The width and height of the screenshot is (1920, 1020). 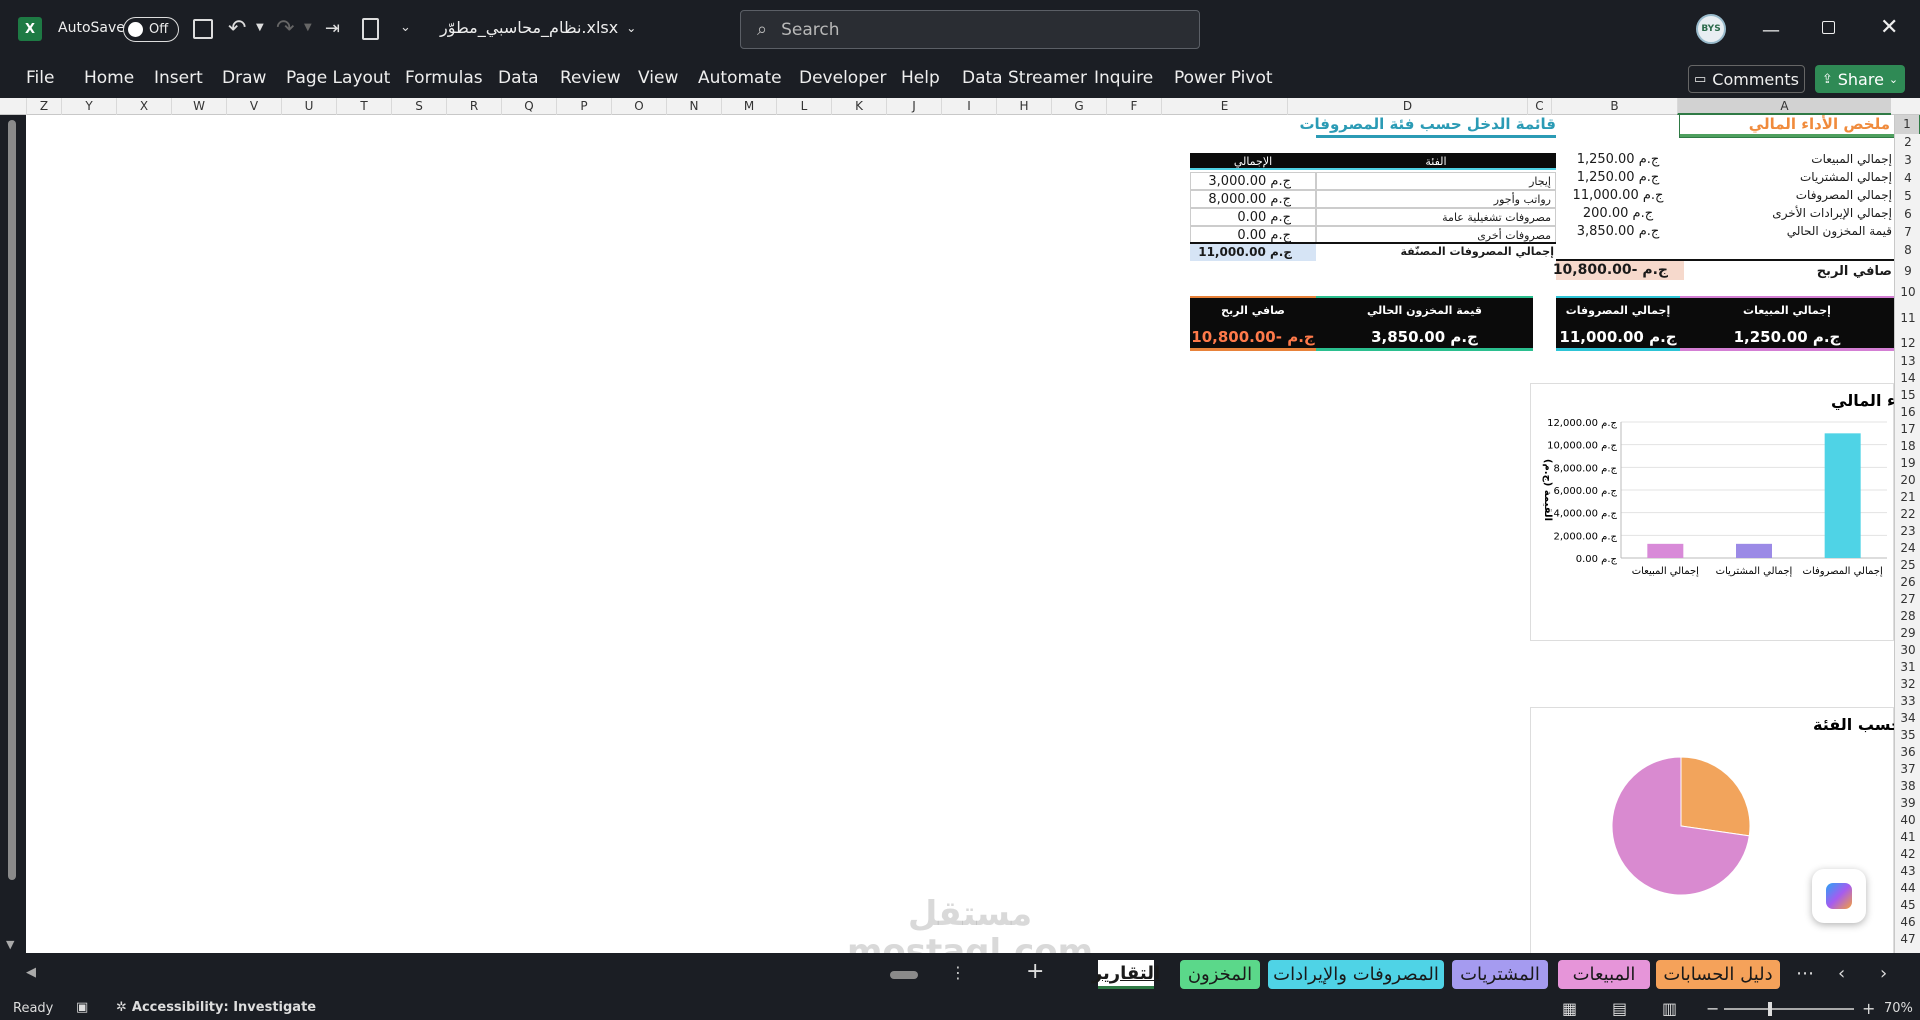 What do you see at coordinates (1907, 214) in the screenshot?
I see `row-header-6: 6` at bounding box center [1907, 214].